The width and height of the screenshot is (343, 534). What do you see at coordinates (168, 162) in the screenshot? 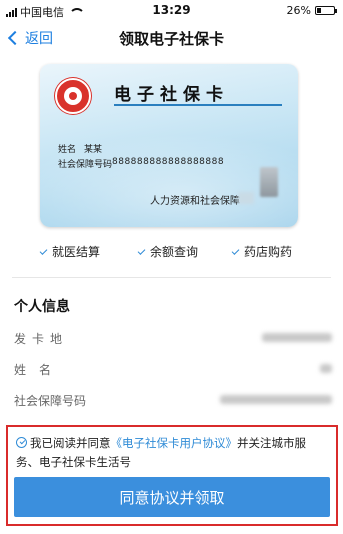
I see `card-ssn-value: 888888888888888888` at bounding box center [168, 162].